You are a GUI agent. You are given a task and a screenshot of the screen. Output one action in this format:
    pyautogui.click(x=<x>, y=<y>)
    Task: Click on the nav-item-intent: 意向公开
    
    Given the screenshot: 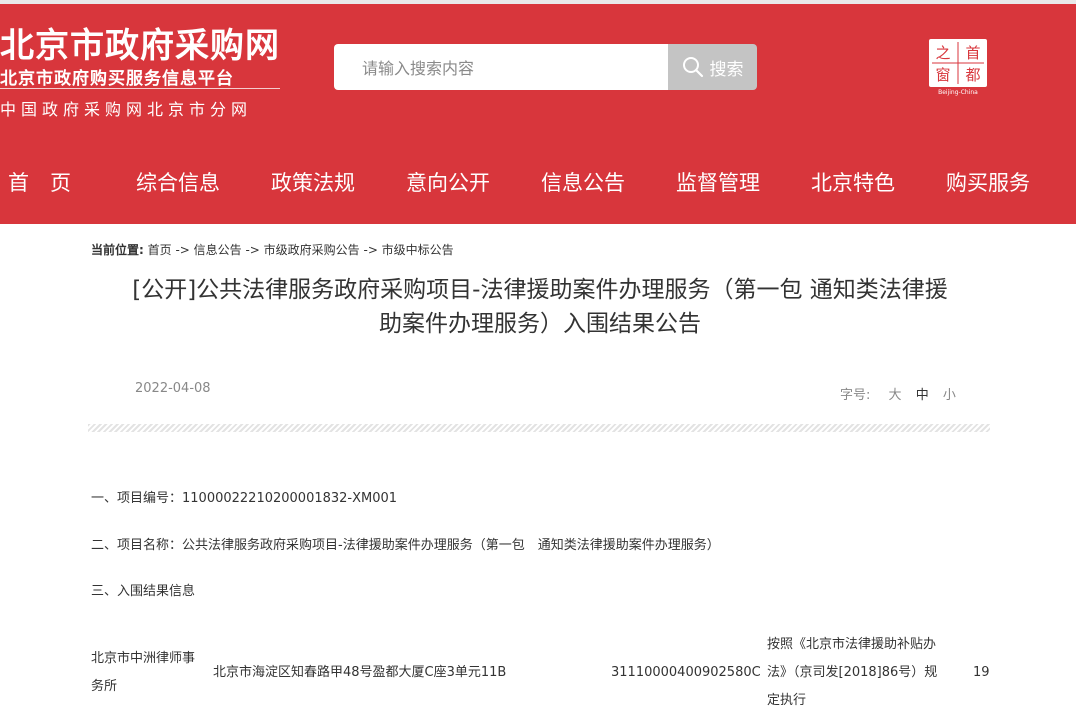 What is the action you would take?
    pyautogui.click(x=448, y=183)
    